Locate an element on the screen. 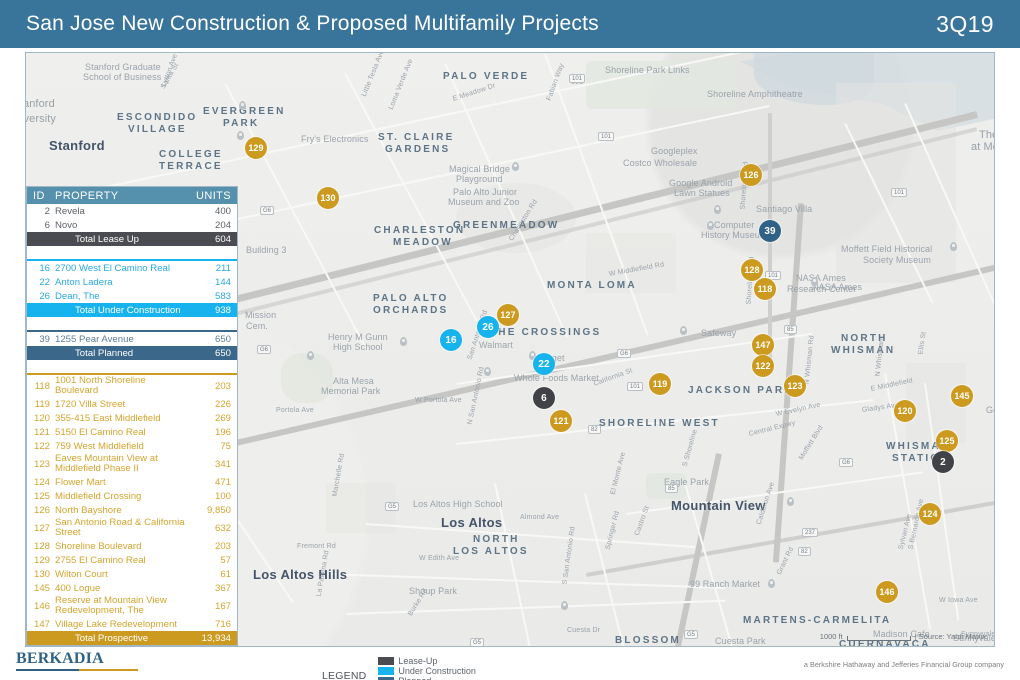 Image resolution: width=1020 pixels, height=680 pixels. map-poi-label: Alta Mesa is located at coordinates (353, 381).